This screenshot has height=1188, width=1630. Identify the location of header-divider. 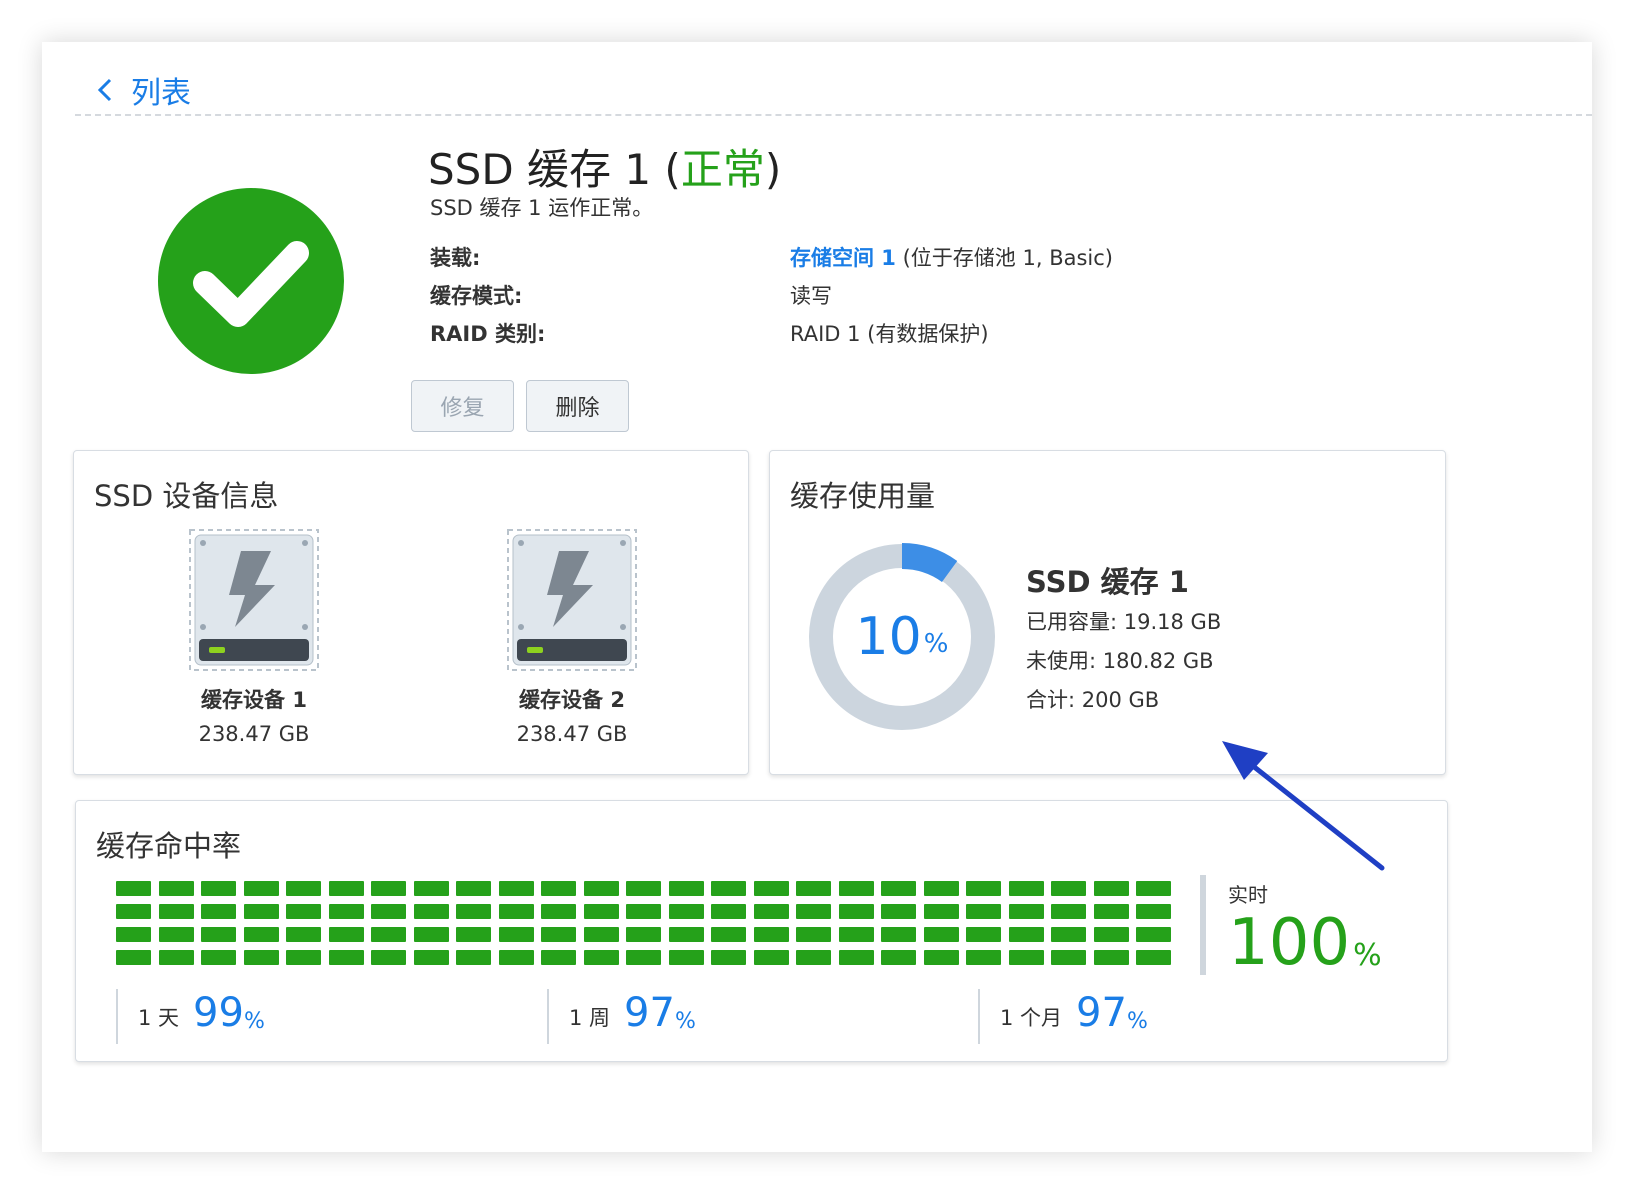
(833, 115).